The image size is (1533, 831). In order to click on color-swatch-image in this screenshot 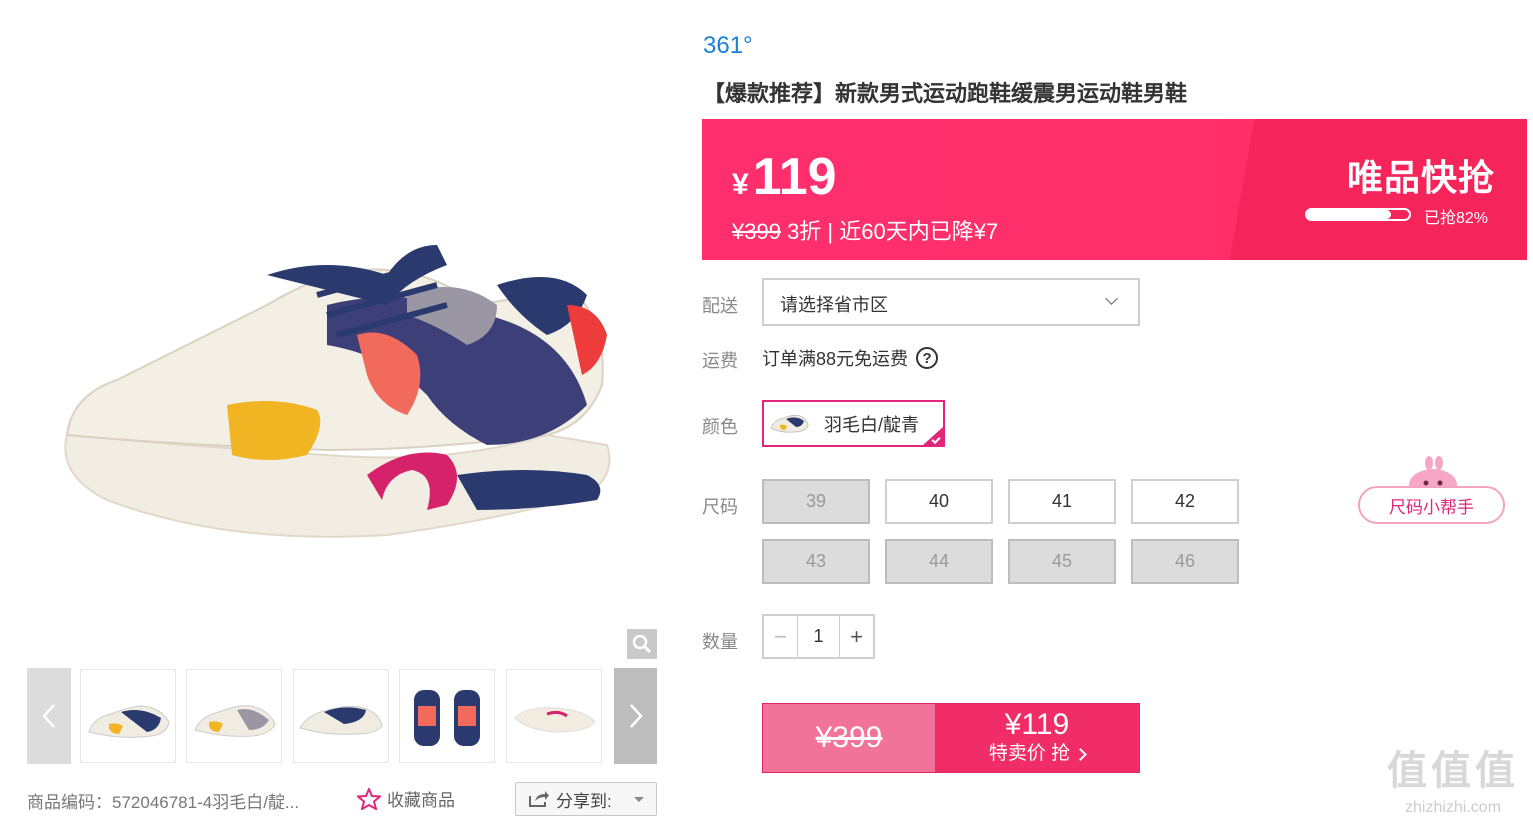, I will do `click(789, 423)`.